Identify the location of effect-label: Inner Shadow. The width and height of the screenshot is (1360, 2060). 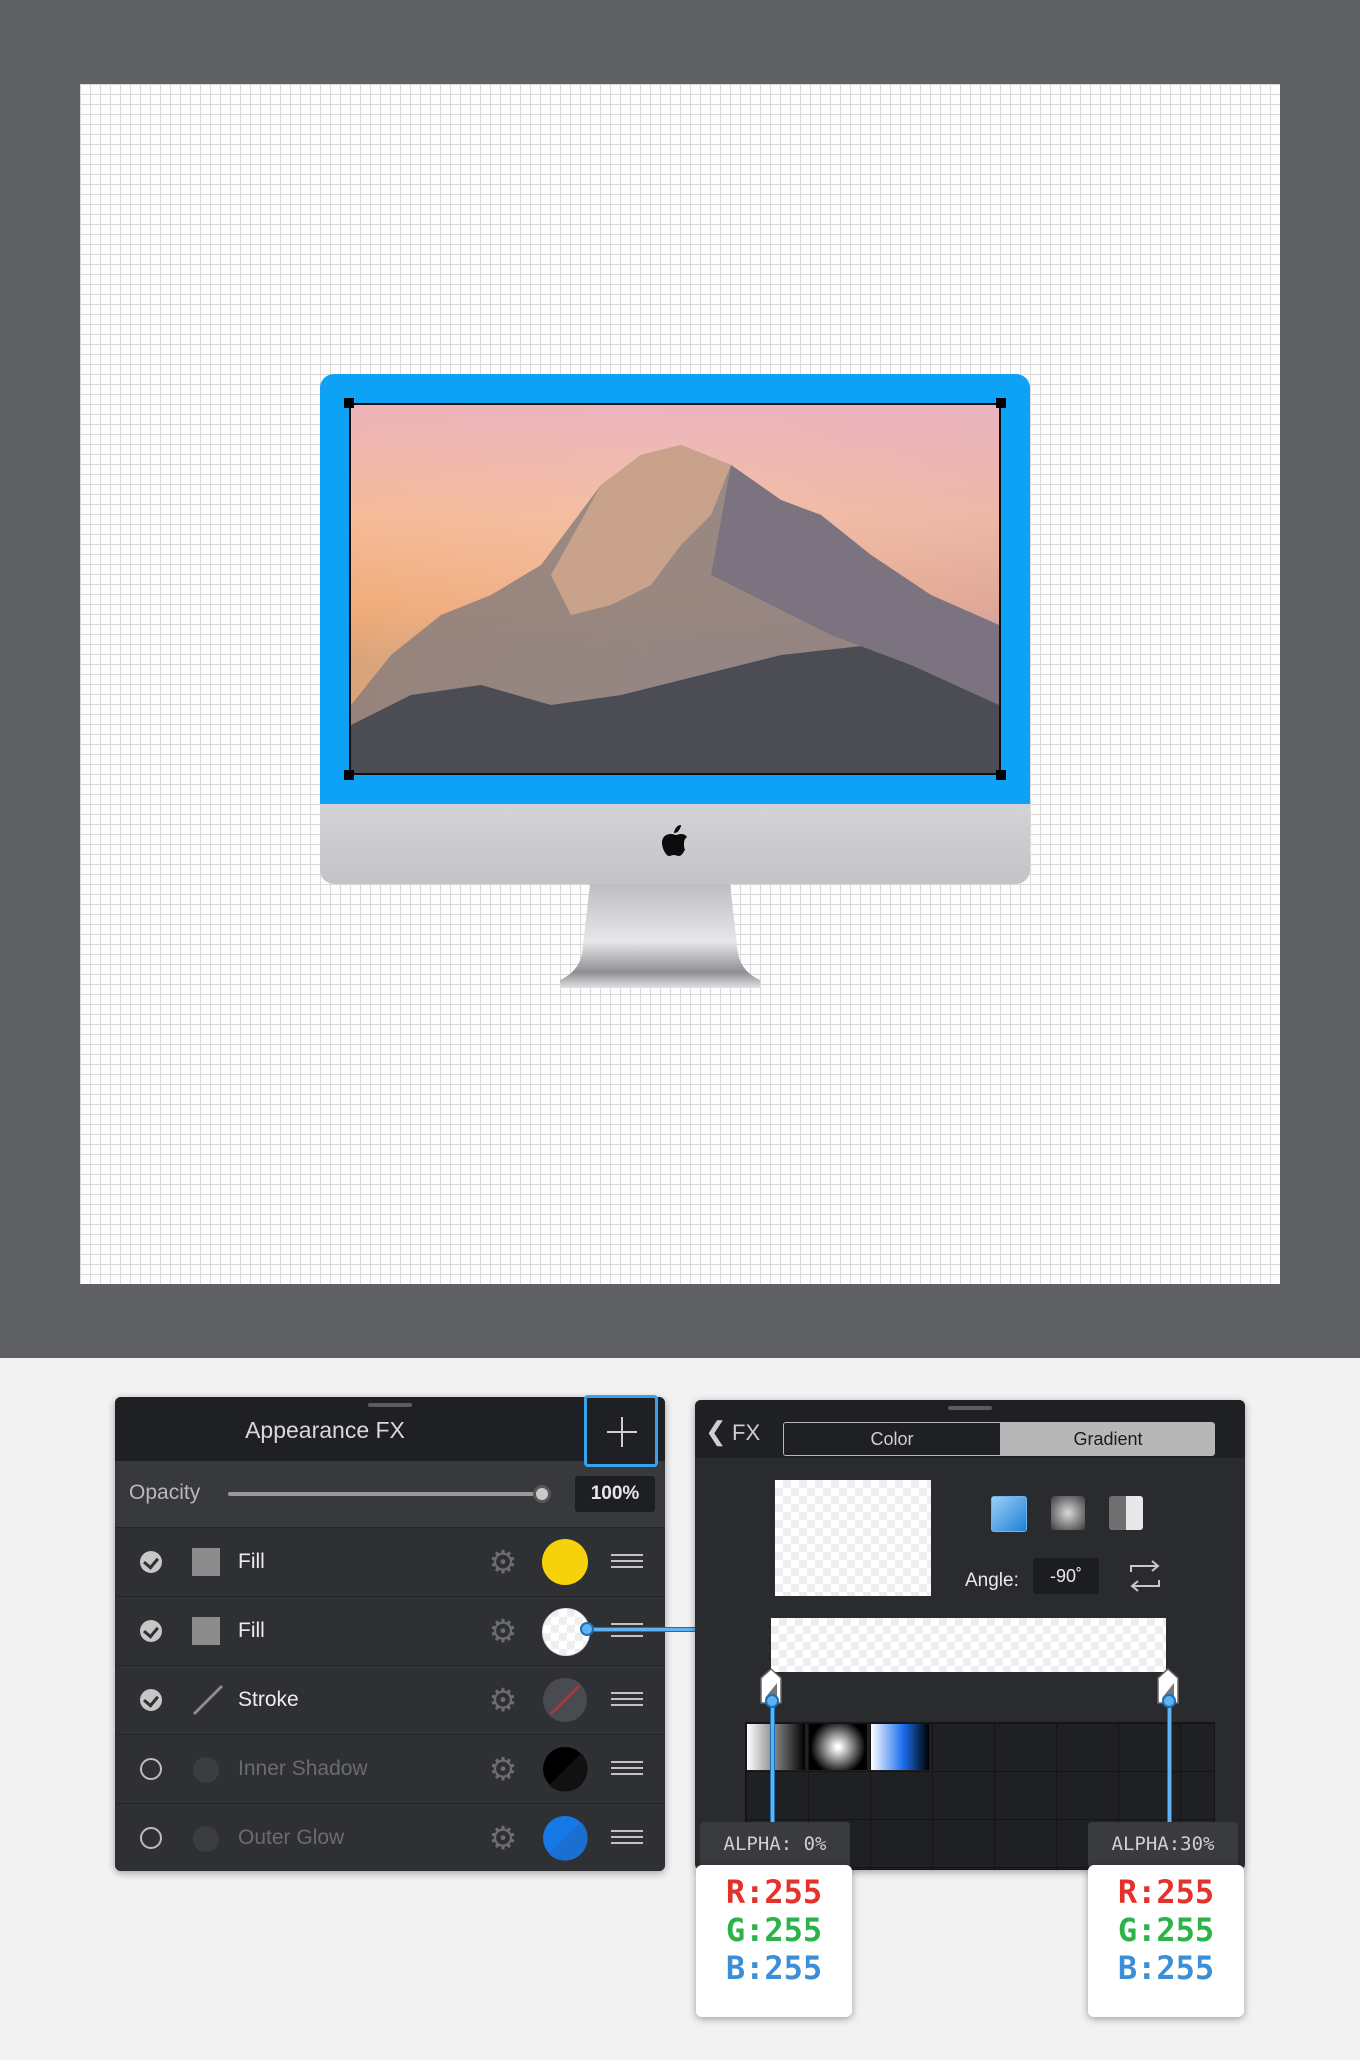
(303, 1768).